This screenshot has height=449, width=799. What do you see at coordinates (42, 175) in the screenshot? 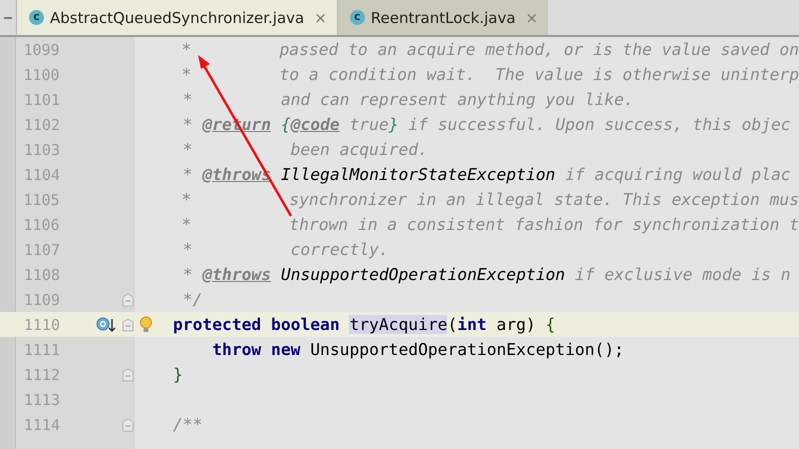
I see `line-number: 1104` at bounding box center [42, 175].